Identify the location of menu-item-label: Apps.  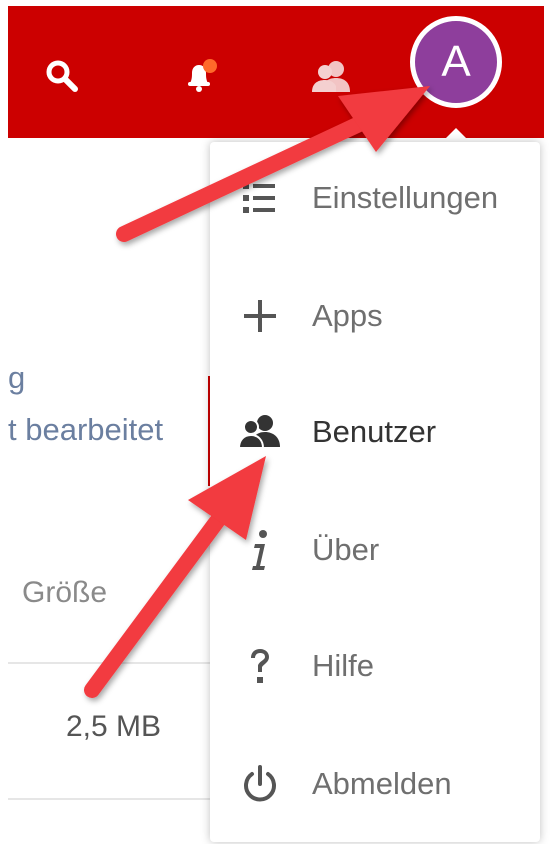
(347, 315).